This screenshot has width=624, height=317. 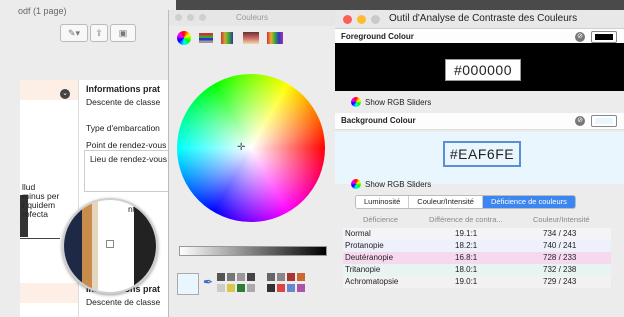 I want to click on table-row: Normal 19.1:1 734 / 243, so click(x=477, y=234).